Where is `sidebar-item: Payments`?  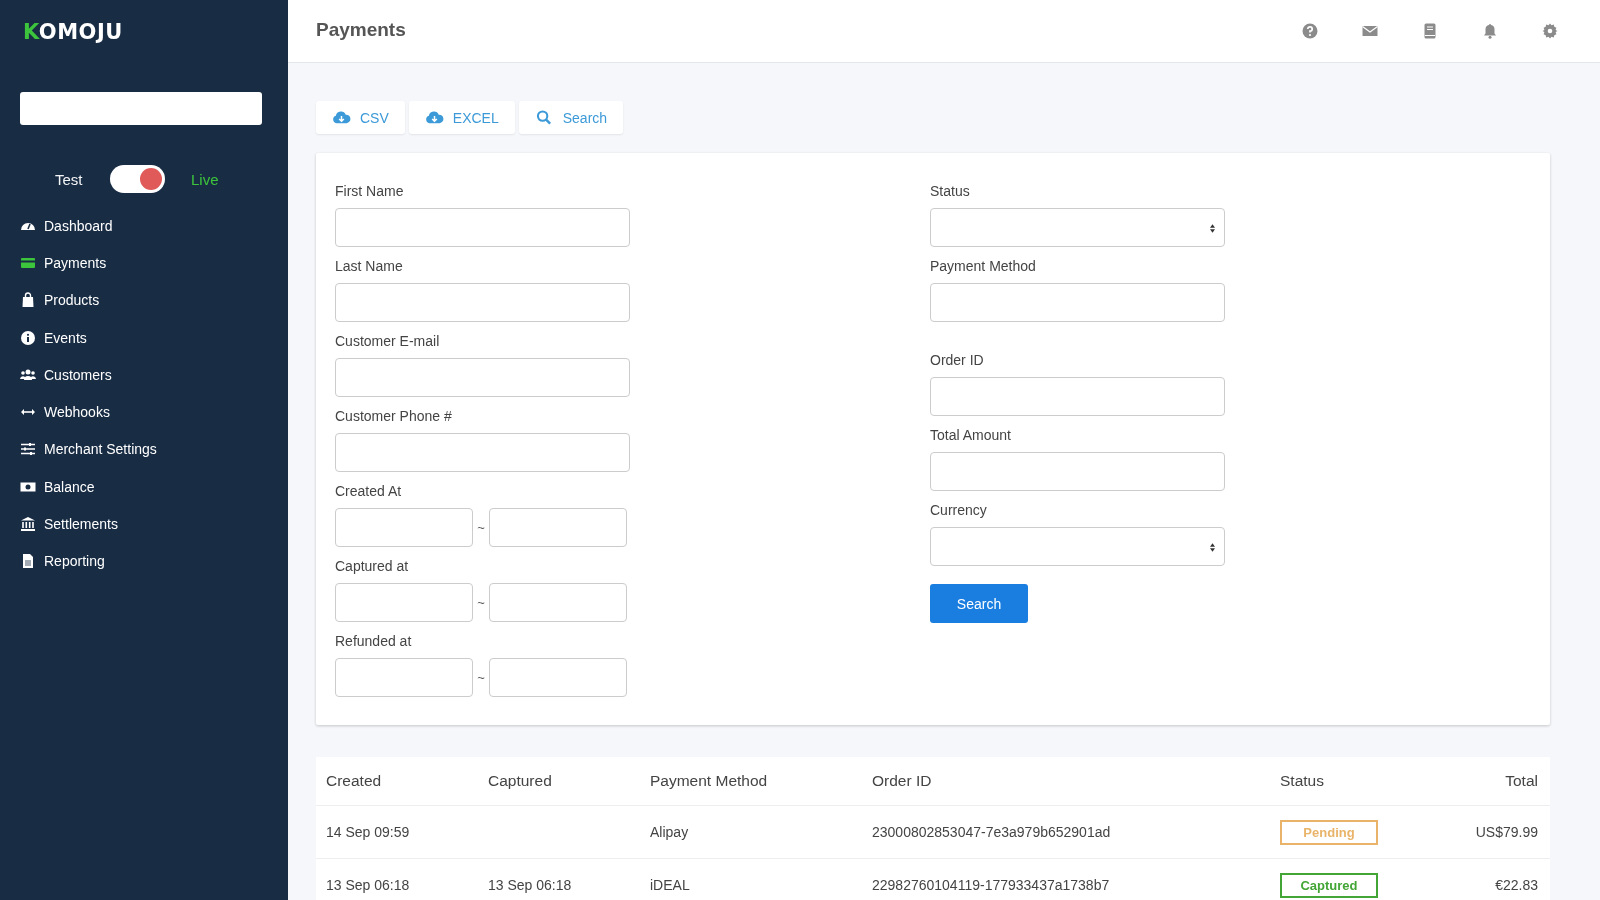 sidebar-item: Payments is located at coordinates (63, 263).